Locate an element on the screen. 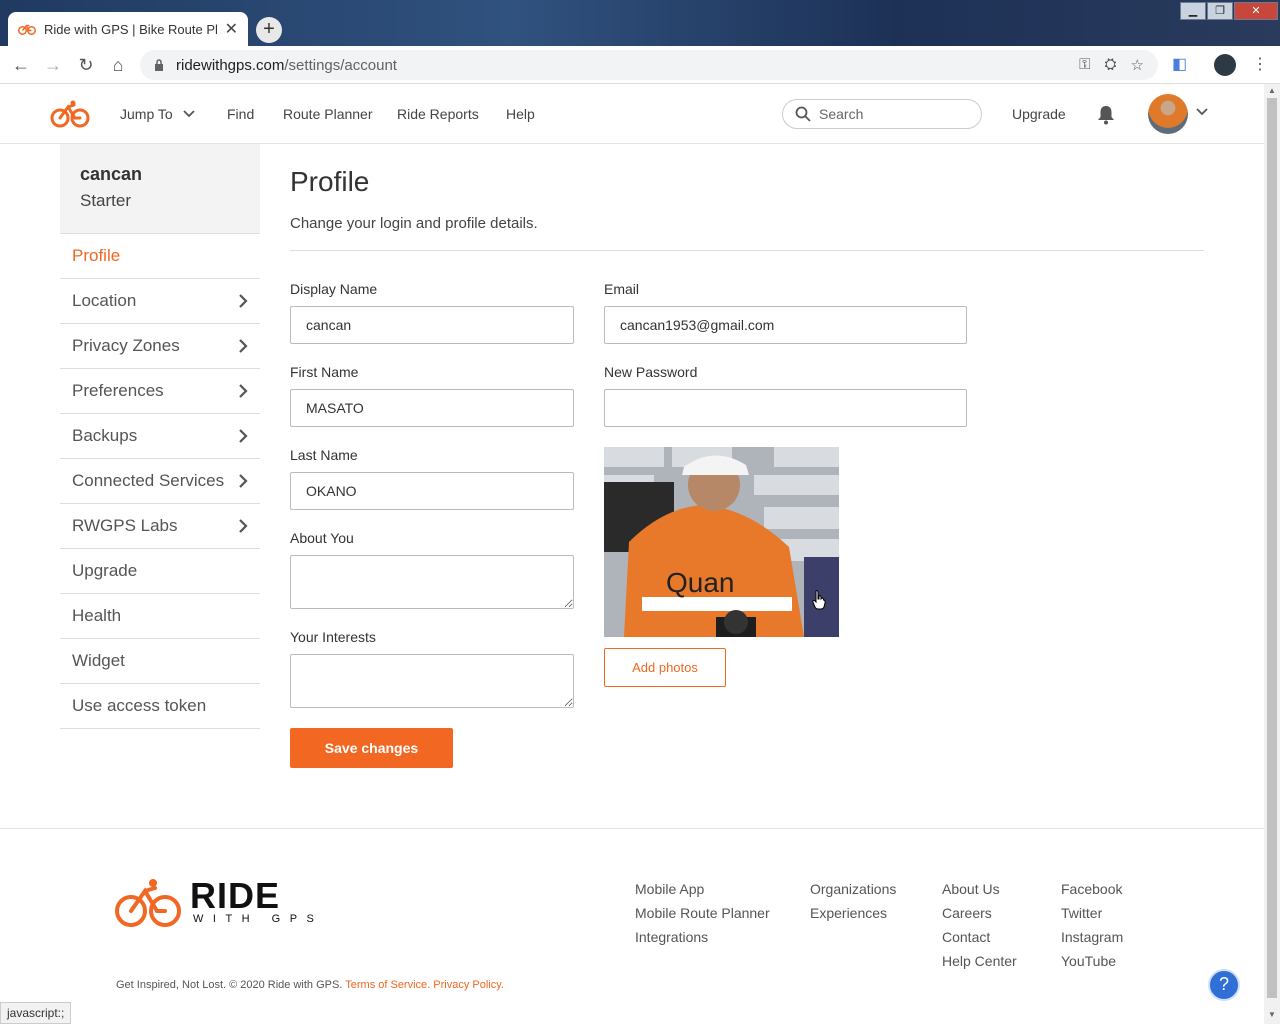  page-scrollbar: ▲ ▼ is located at coordinates (1272, 554).